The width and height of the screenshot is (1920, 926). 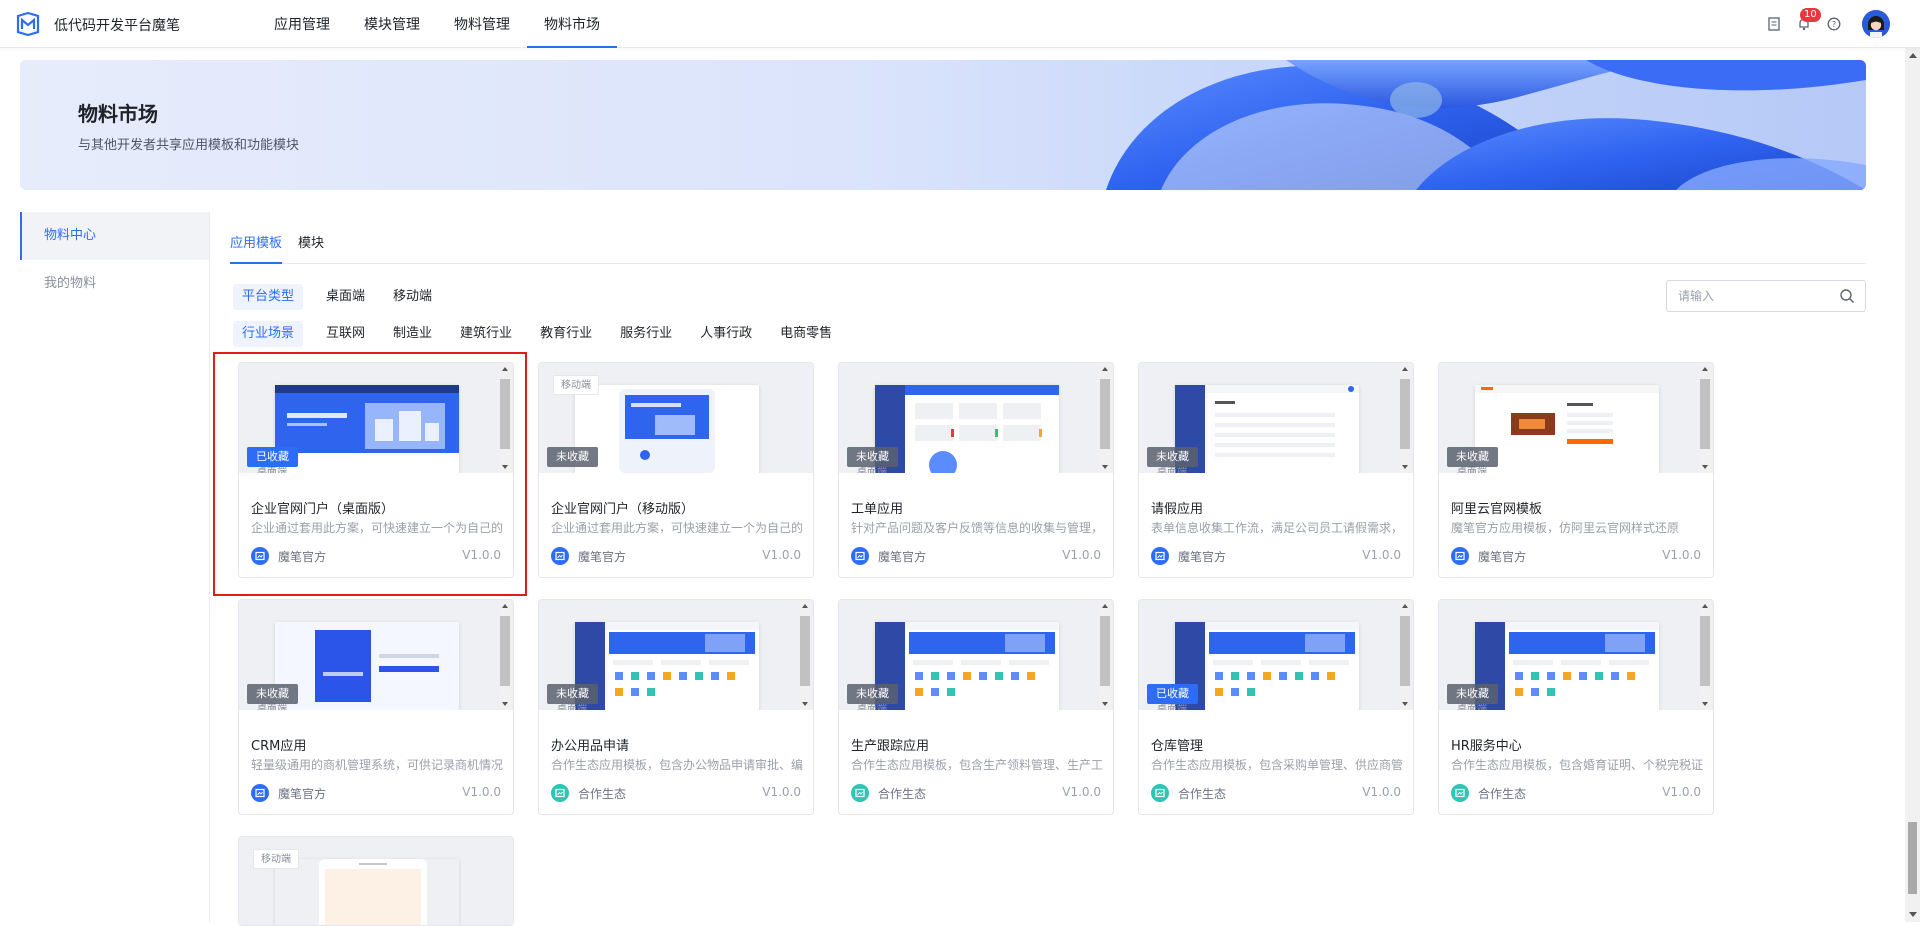 I want to click on side-item-my-materials: 我的物料, so click(x=114, y=284).